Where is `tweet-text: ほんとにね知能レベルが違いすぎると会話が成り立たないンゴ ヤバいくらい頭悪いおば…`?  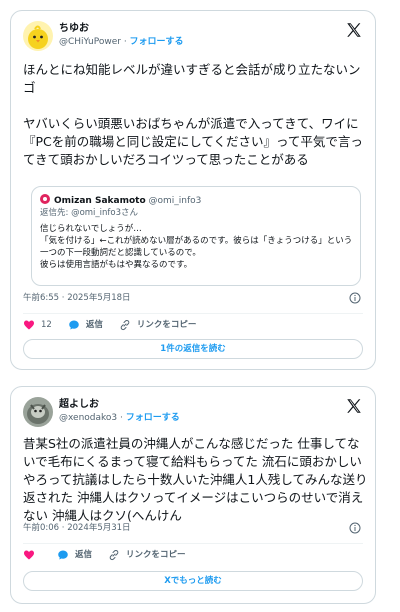
tweet-text: ほんとにね知能レベルが違いすぎると会話が成り立たないンゴ ヤバいくらい頭悪いおば… is located at coordinates (193, 114).